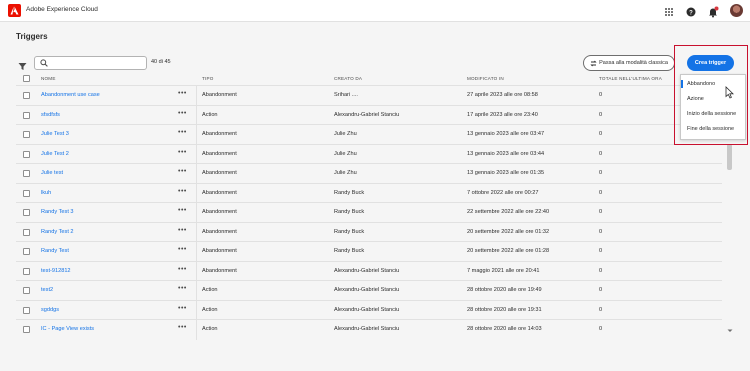 The height and width of the screenshot is (371, 750). I want to click on trigger-name-link: Abandonment use case, so click(70, 95).